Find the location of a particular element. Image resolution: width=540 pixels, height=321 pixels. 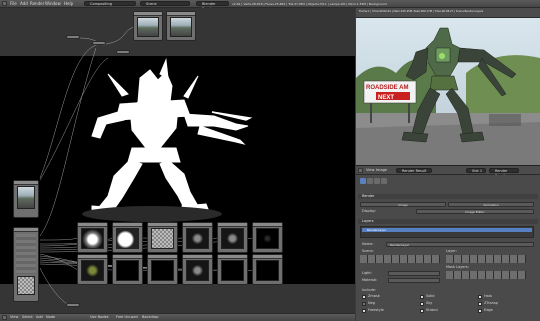

properties-tabs is located at coordinates (448, 181).